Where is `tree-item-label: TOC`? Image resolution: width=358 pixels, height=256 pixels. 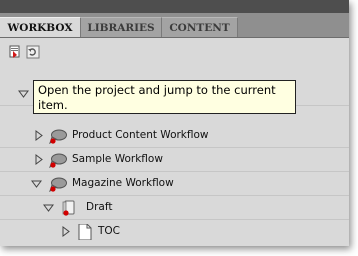 tree-item-label: TOC is located at coordinates (109, 231).